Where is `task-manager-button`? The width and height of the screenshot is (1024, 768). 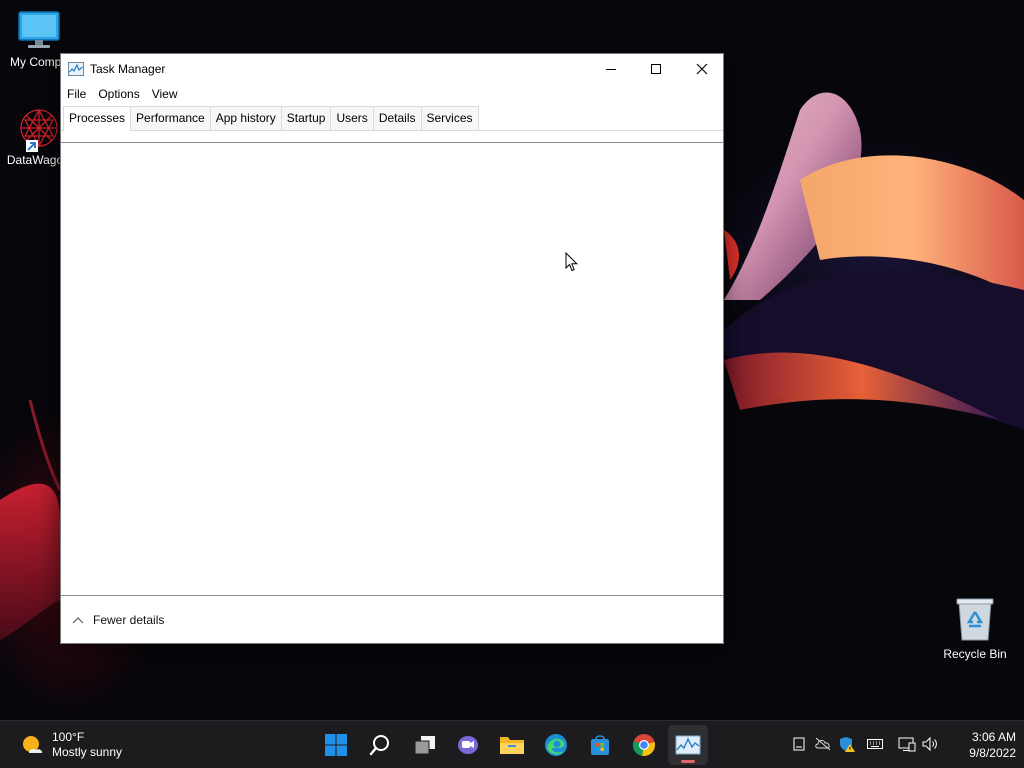
task-manager-button is located at coordinates (688, 745).